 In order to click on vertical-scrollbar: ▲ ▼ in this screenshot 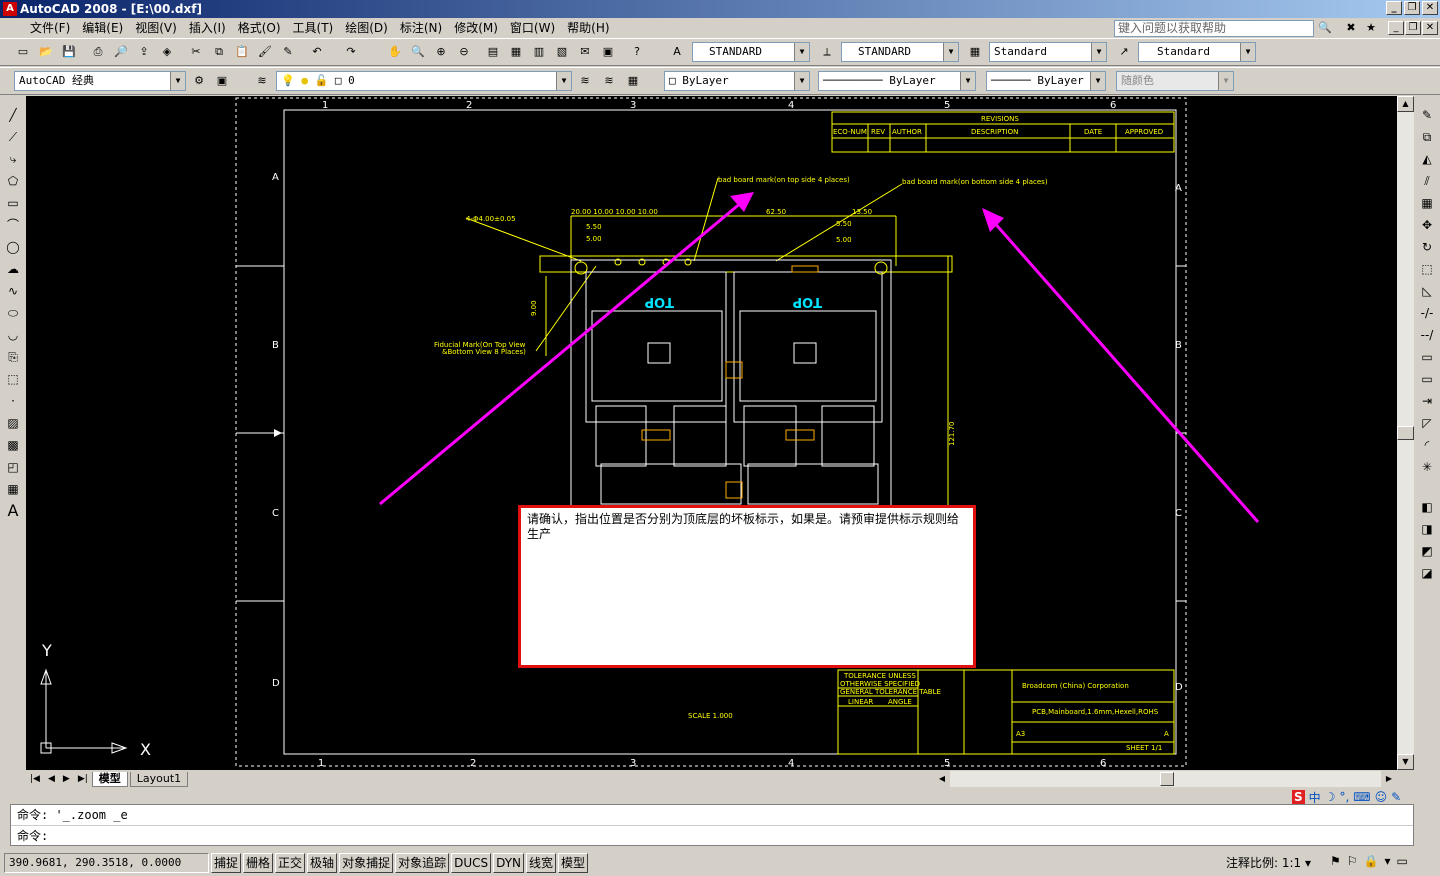, I will do `click(1405, 433)`.